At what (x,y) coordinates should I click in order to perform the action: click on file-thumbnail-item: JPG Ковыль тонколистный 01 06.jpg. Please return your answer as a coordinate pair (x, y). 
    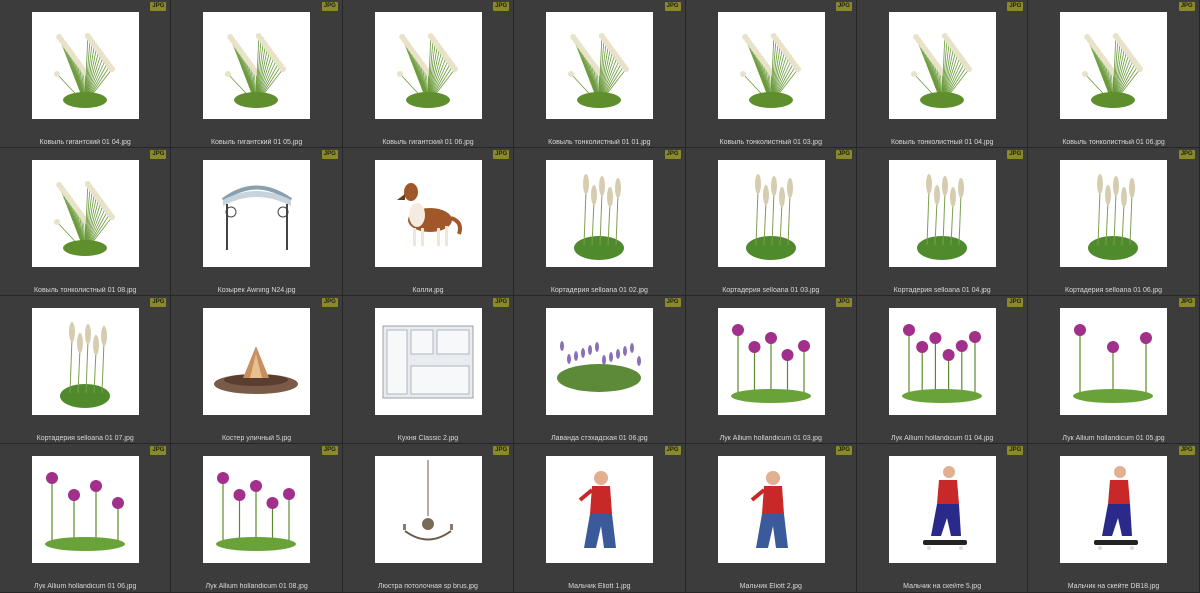
    Looking at the image, I should click on (1114, 74).